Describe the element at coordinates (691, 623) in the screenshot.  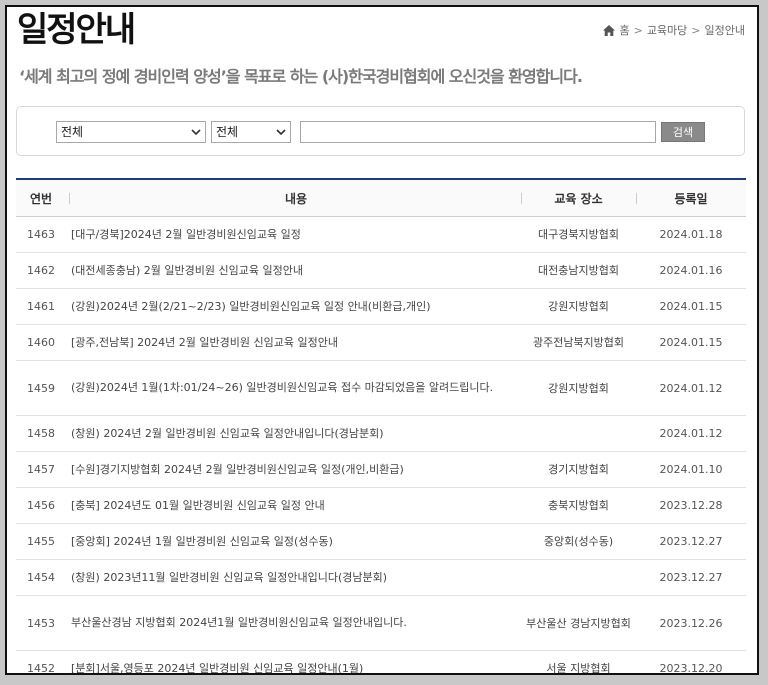
I see `row-date: 2023.12.26` at that location.